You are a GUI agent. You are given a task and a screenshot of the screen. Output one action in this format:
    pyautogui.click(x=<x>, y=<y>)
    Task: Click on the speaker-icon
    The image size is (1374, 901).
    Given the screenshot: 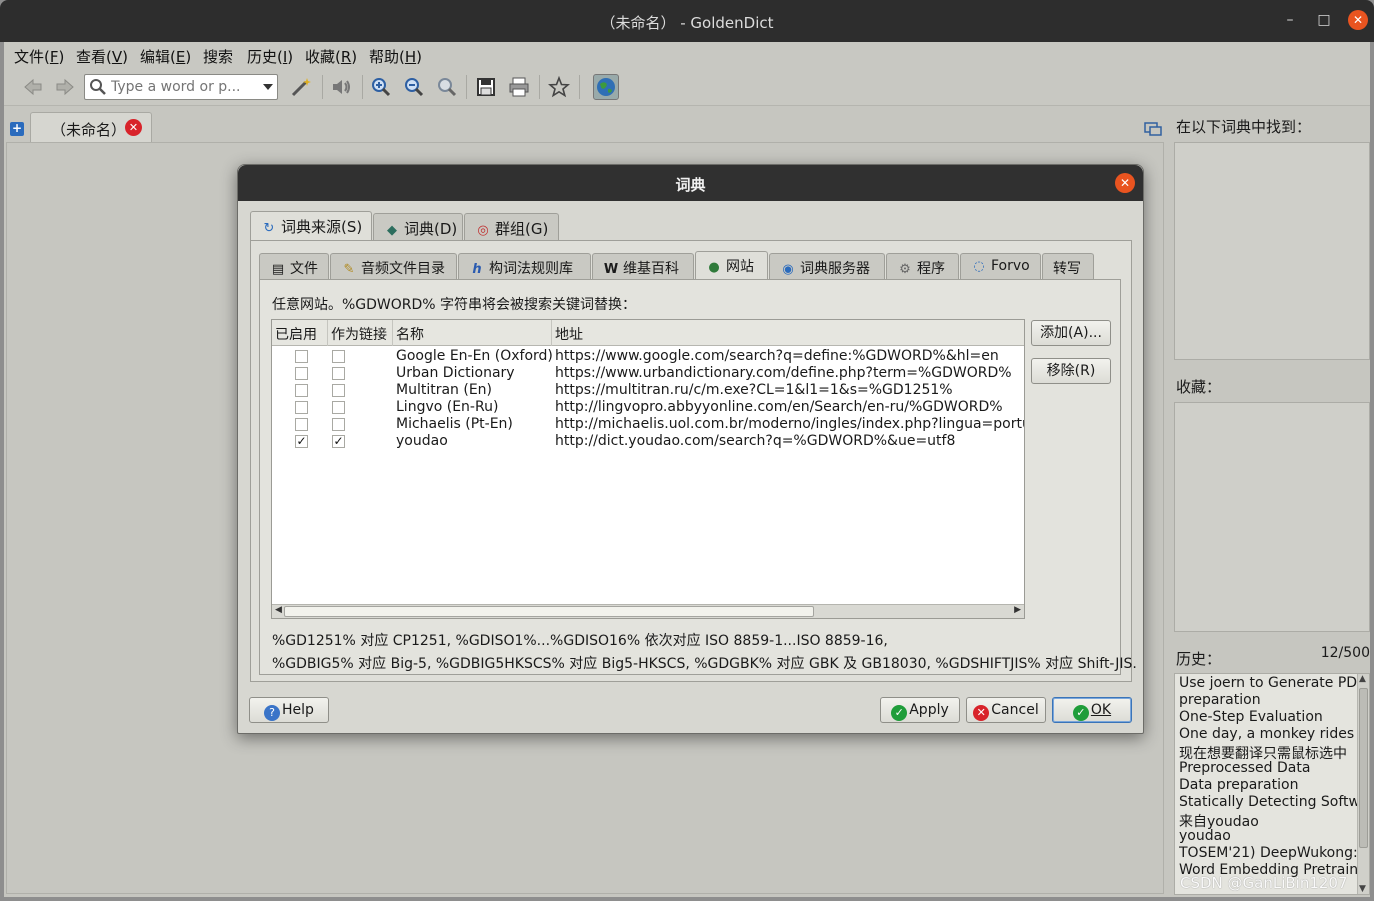 What is the action you would take?
    pyautogui.click(x=341, y=87)
    